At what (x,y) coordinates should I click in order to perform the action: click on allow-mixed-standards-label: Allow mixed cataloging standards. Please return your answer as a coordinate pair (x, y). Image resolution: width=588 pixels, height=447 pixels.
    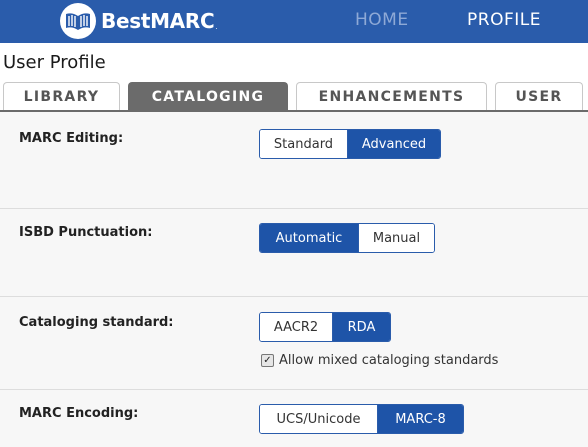
    Looking at the image, I should click on (389, 360).